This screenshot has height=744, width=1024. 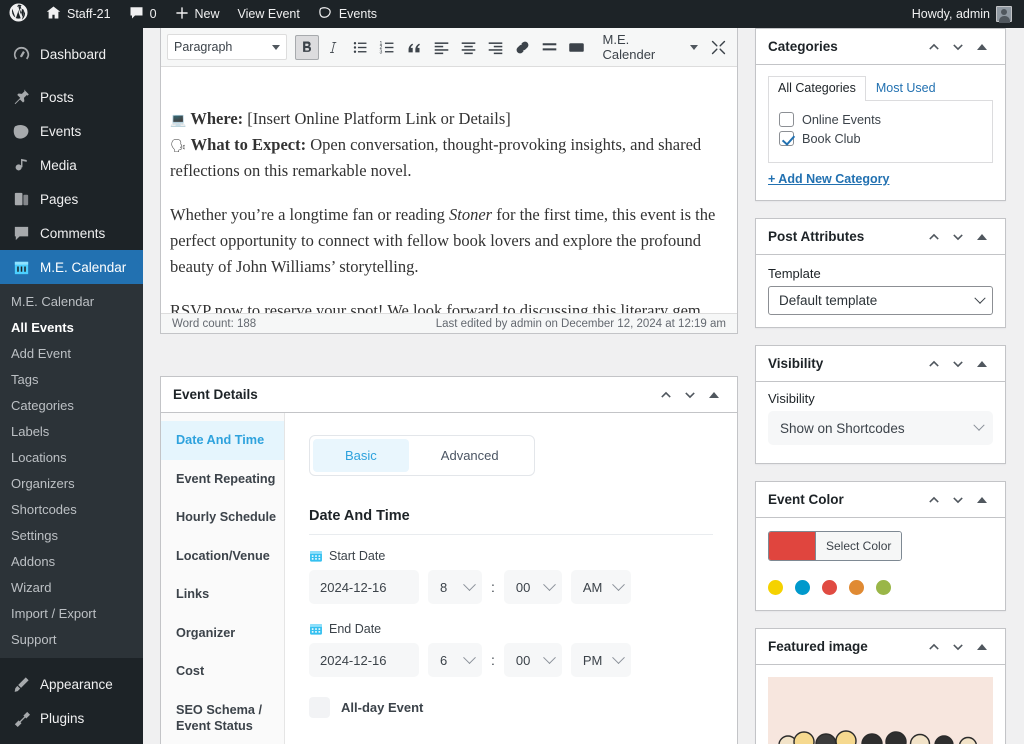 I want to click on sidebar-item-media: Media, so click(x=71, y=165).